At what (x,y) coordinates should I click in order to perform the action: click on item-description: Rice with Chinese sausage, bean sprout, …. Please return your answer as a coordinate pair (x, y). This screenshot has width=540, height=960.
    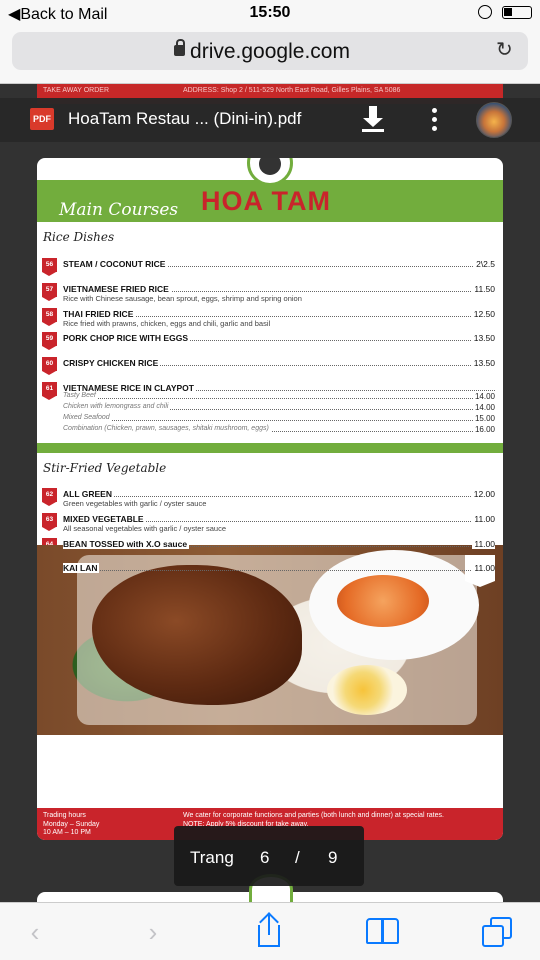
    Looking at the image, I should click on (182, 298).